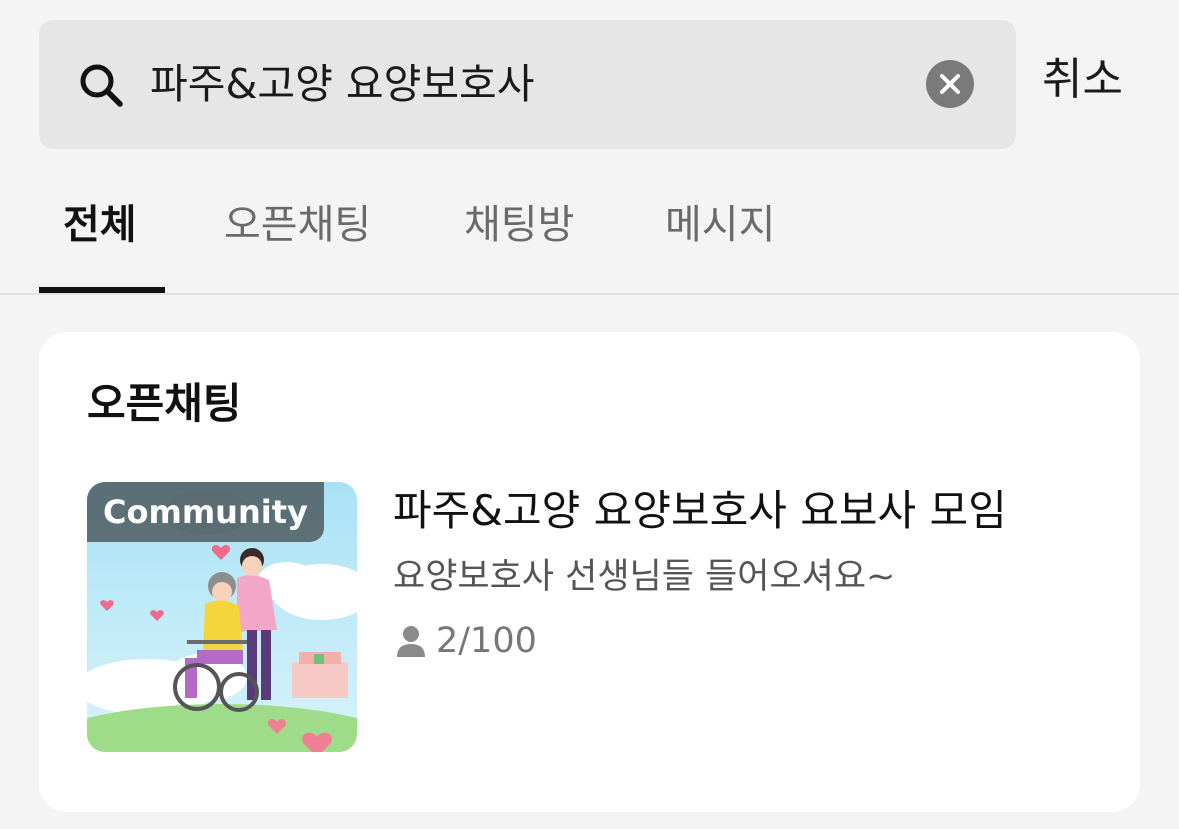  What do you see at coordinates (205, 512) in the screenshot?
I see `category-badge: Community` at bounding box center [205, 512].